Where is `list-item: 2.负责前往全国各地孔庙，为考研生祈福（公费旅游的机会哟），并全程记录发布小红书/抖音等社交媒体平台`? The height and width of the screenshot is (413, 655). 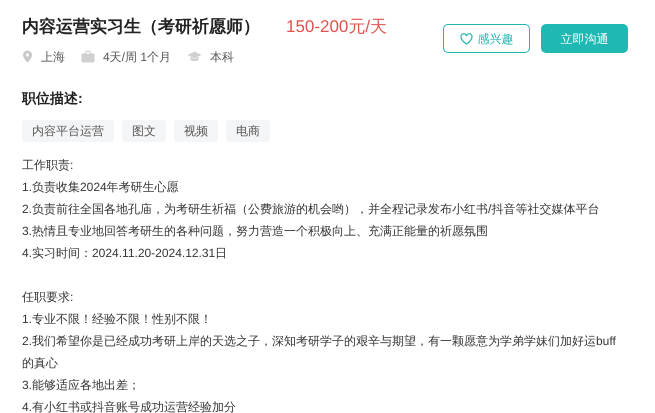 list-item: 2.负责前往全国各地孔庙，为考研生祈福（公费旅游的机会哟），并全程记录发布小红书/抖音等社交媒体平台 is located at coordinates (311, 209).